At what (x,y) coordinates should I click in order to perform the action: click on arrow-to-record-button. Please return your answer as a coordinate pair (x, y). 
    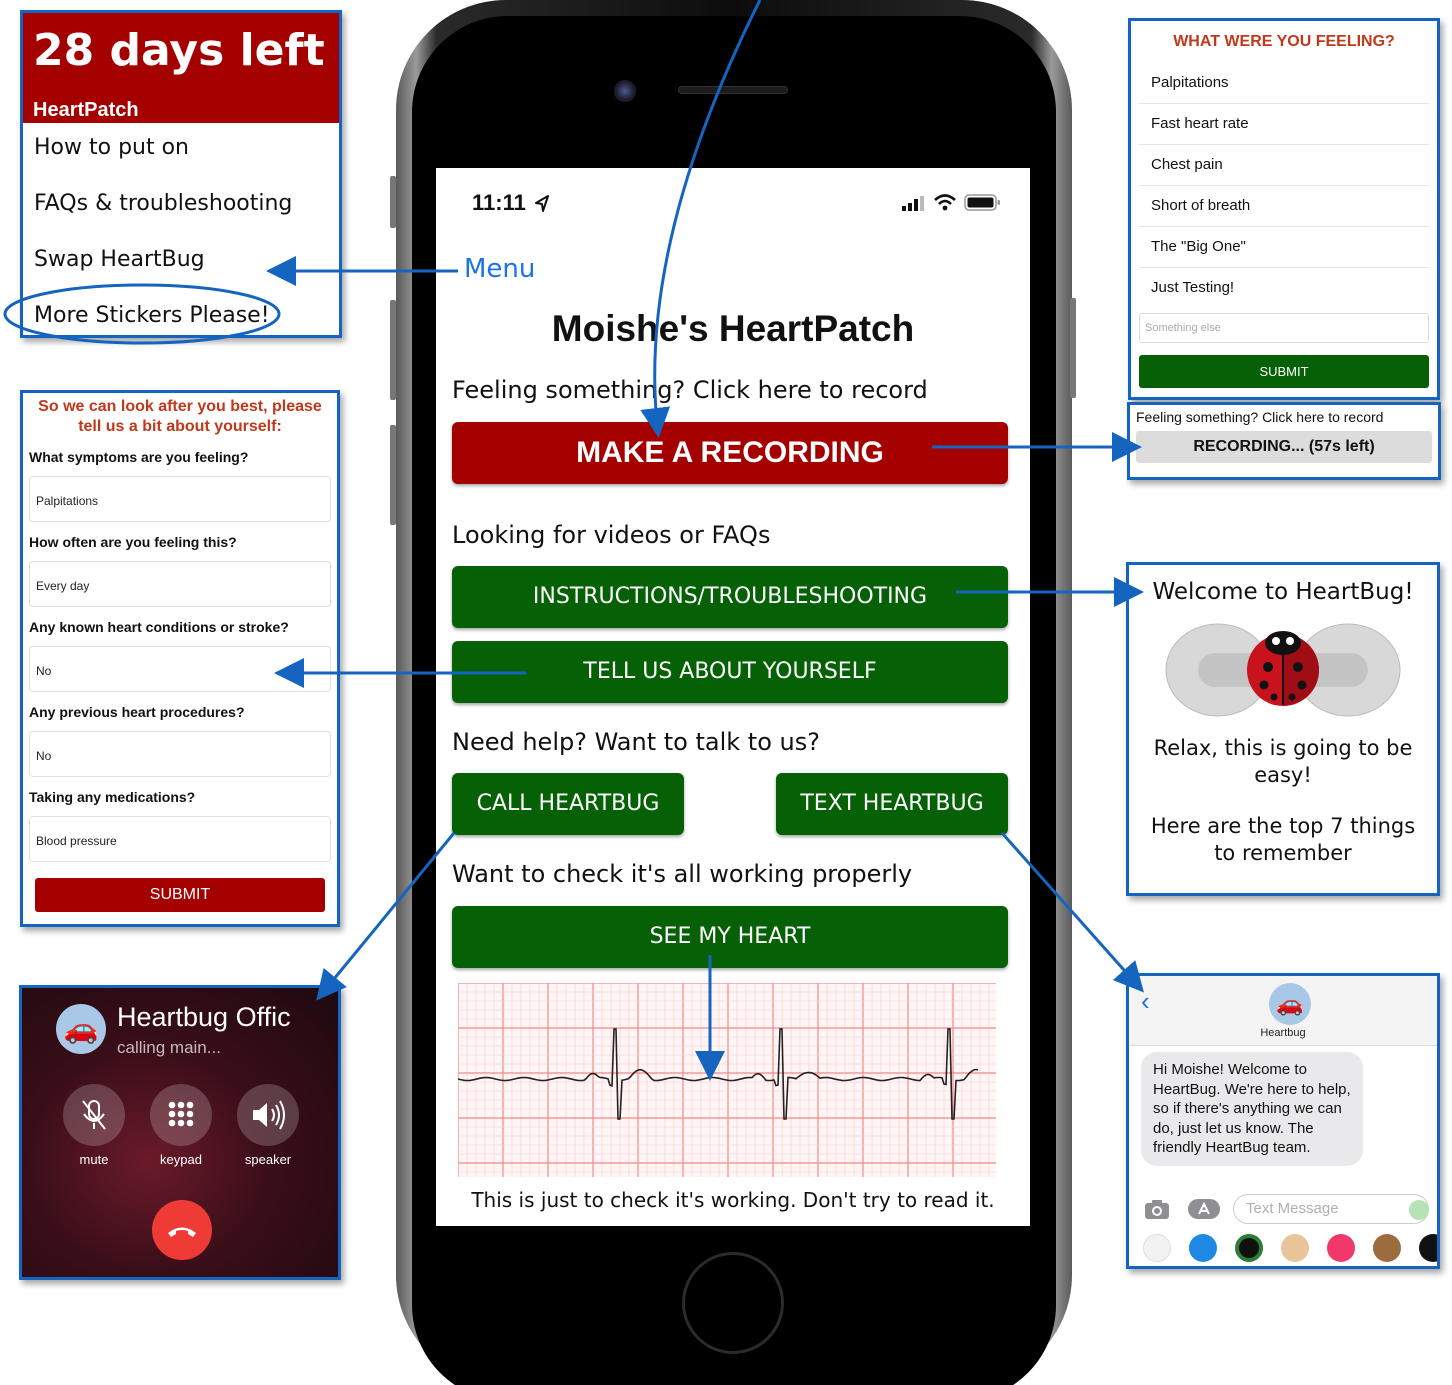
    Looking at the image, I should click on (701, 219).